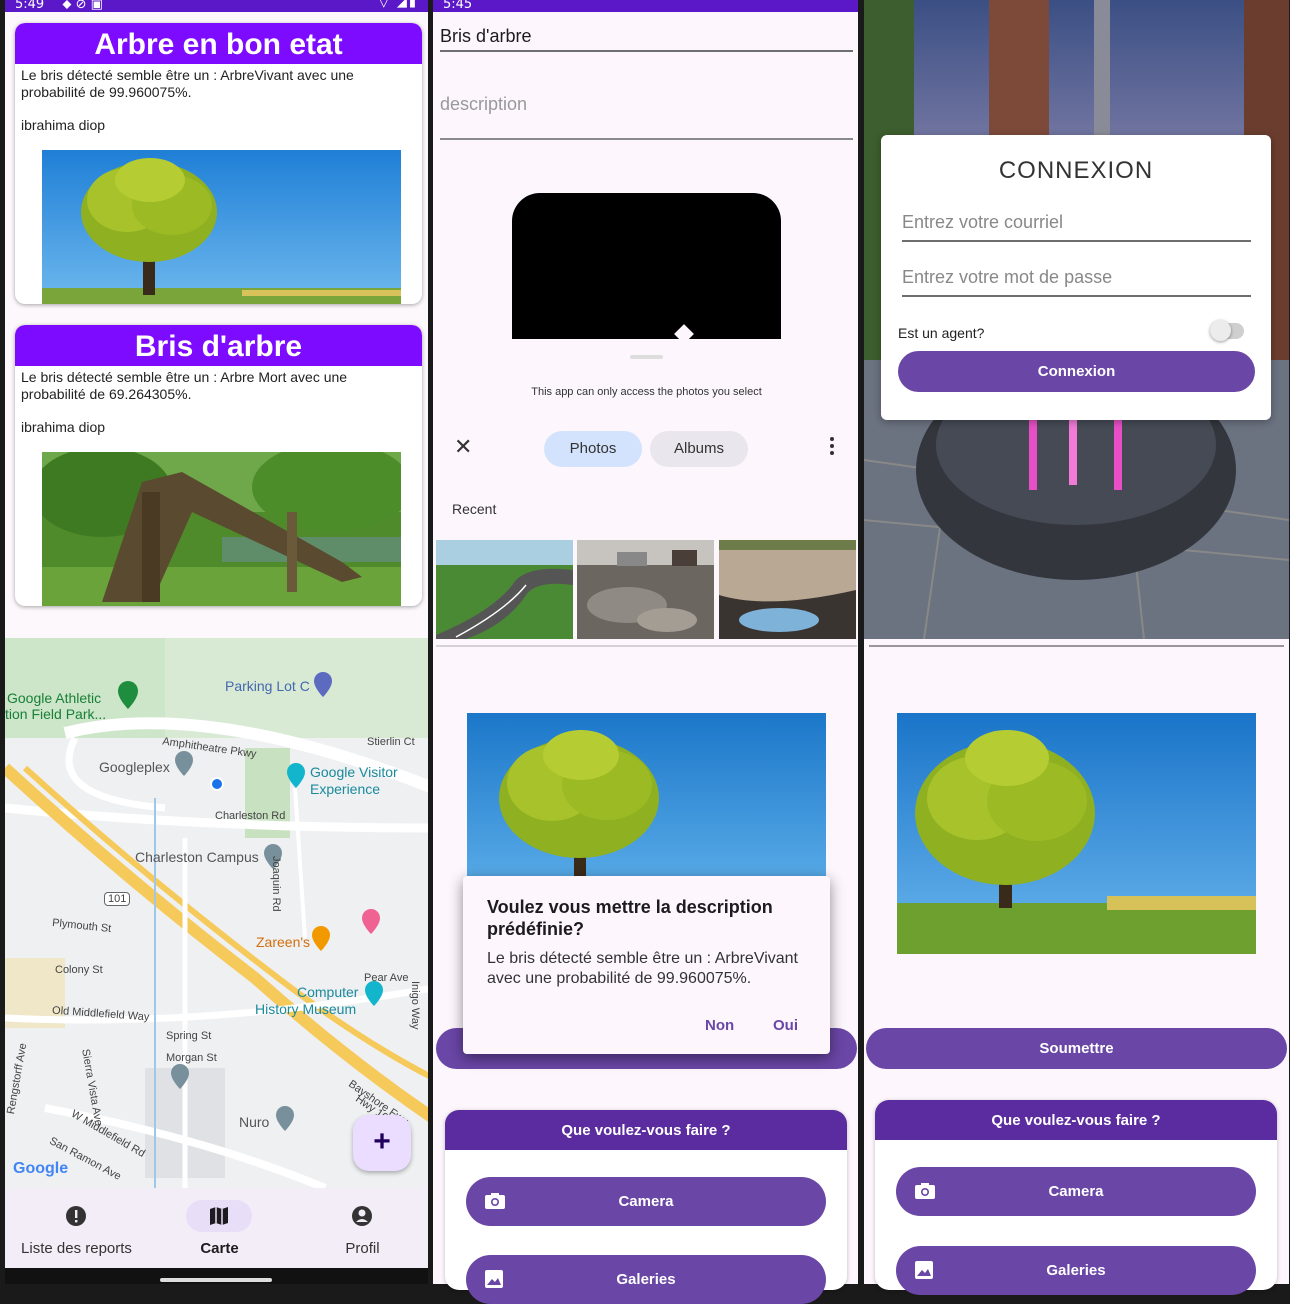 This screenshot has width=1290, height=1304. What do you see at coordinates (82, 6) in the screenshot?
I see `status-icons: ⬥ ⊘ ▣` at bounding box center [82, 6].